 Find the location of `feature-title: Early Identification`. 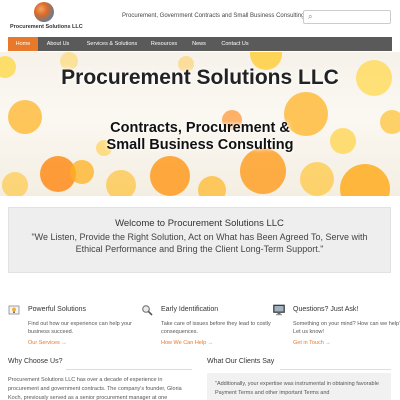

feature-title: Early Identification is located at coordinates (190, 309).